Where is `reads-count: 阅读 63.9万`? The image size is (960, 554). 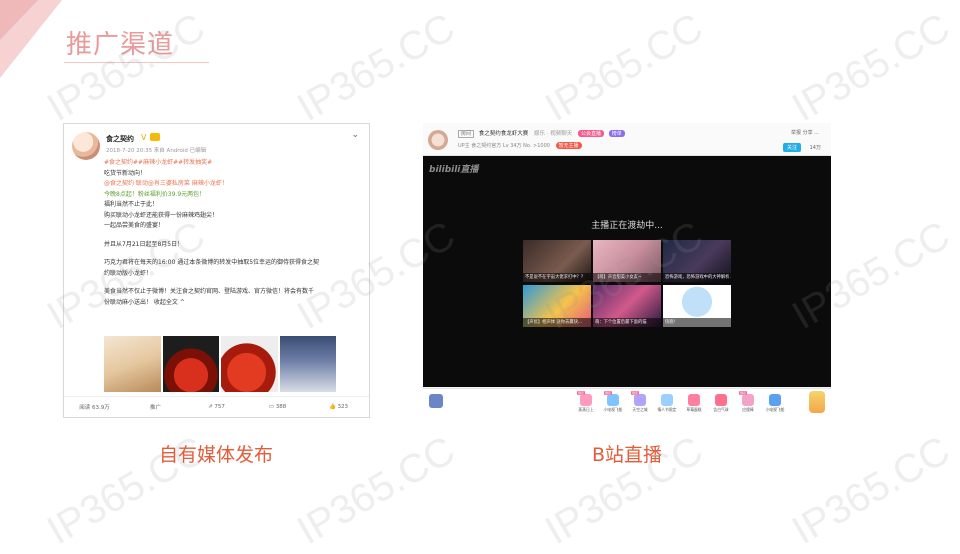 reads-count: 阅读 63.9万 is located at coordinates (94, 408).